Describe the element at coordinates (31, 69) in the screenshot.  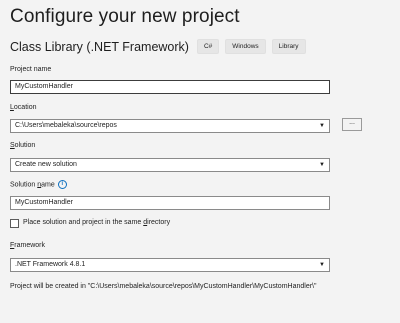
I see `project-name-label: Project name` at that location.